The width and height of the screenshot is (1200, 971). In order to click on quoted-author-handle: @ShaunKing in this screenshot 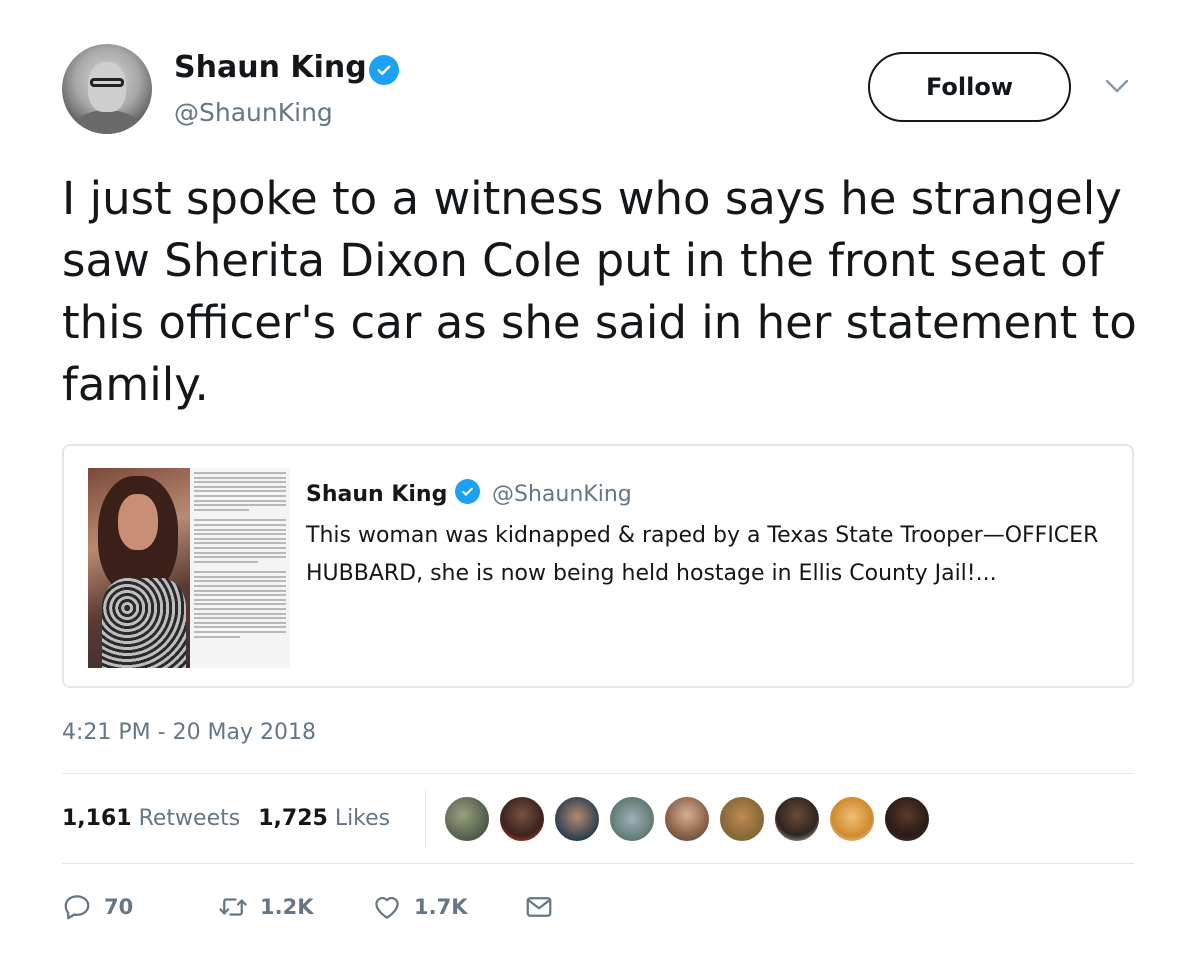, I will do `click(562, 494)`.